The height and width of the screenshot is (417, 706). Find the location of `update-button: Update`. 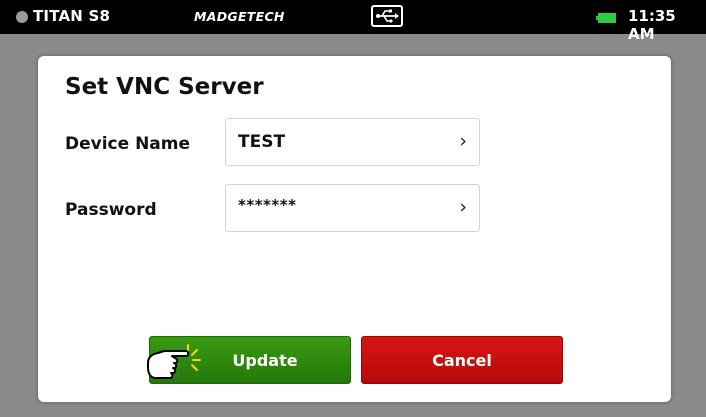

update-button: Update is located at coordinates (249, 360).